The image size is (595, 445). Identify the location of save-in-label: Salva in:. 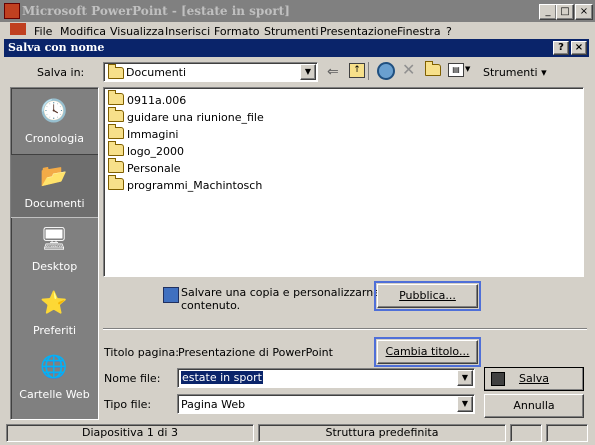
(61, 72).